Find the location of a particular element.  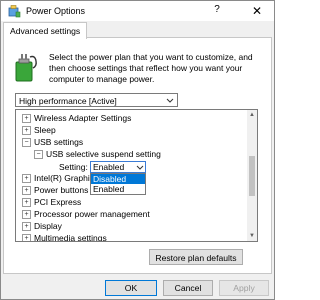

close-button: ✕ is located at coordinates (257, 11).